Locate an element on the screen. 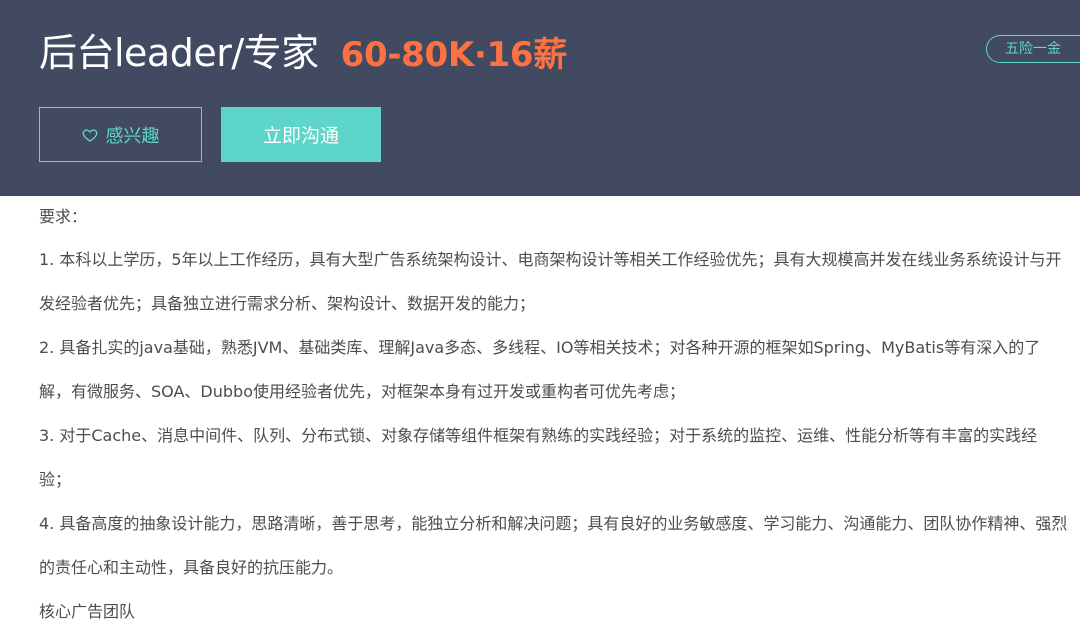 The height and width of the screenshot is (644, 1080). team-name: 核心广告团队 is located at coordinates (87, 611).